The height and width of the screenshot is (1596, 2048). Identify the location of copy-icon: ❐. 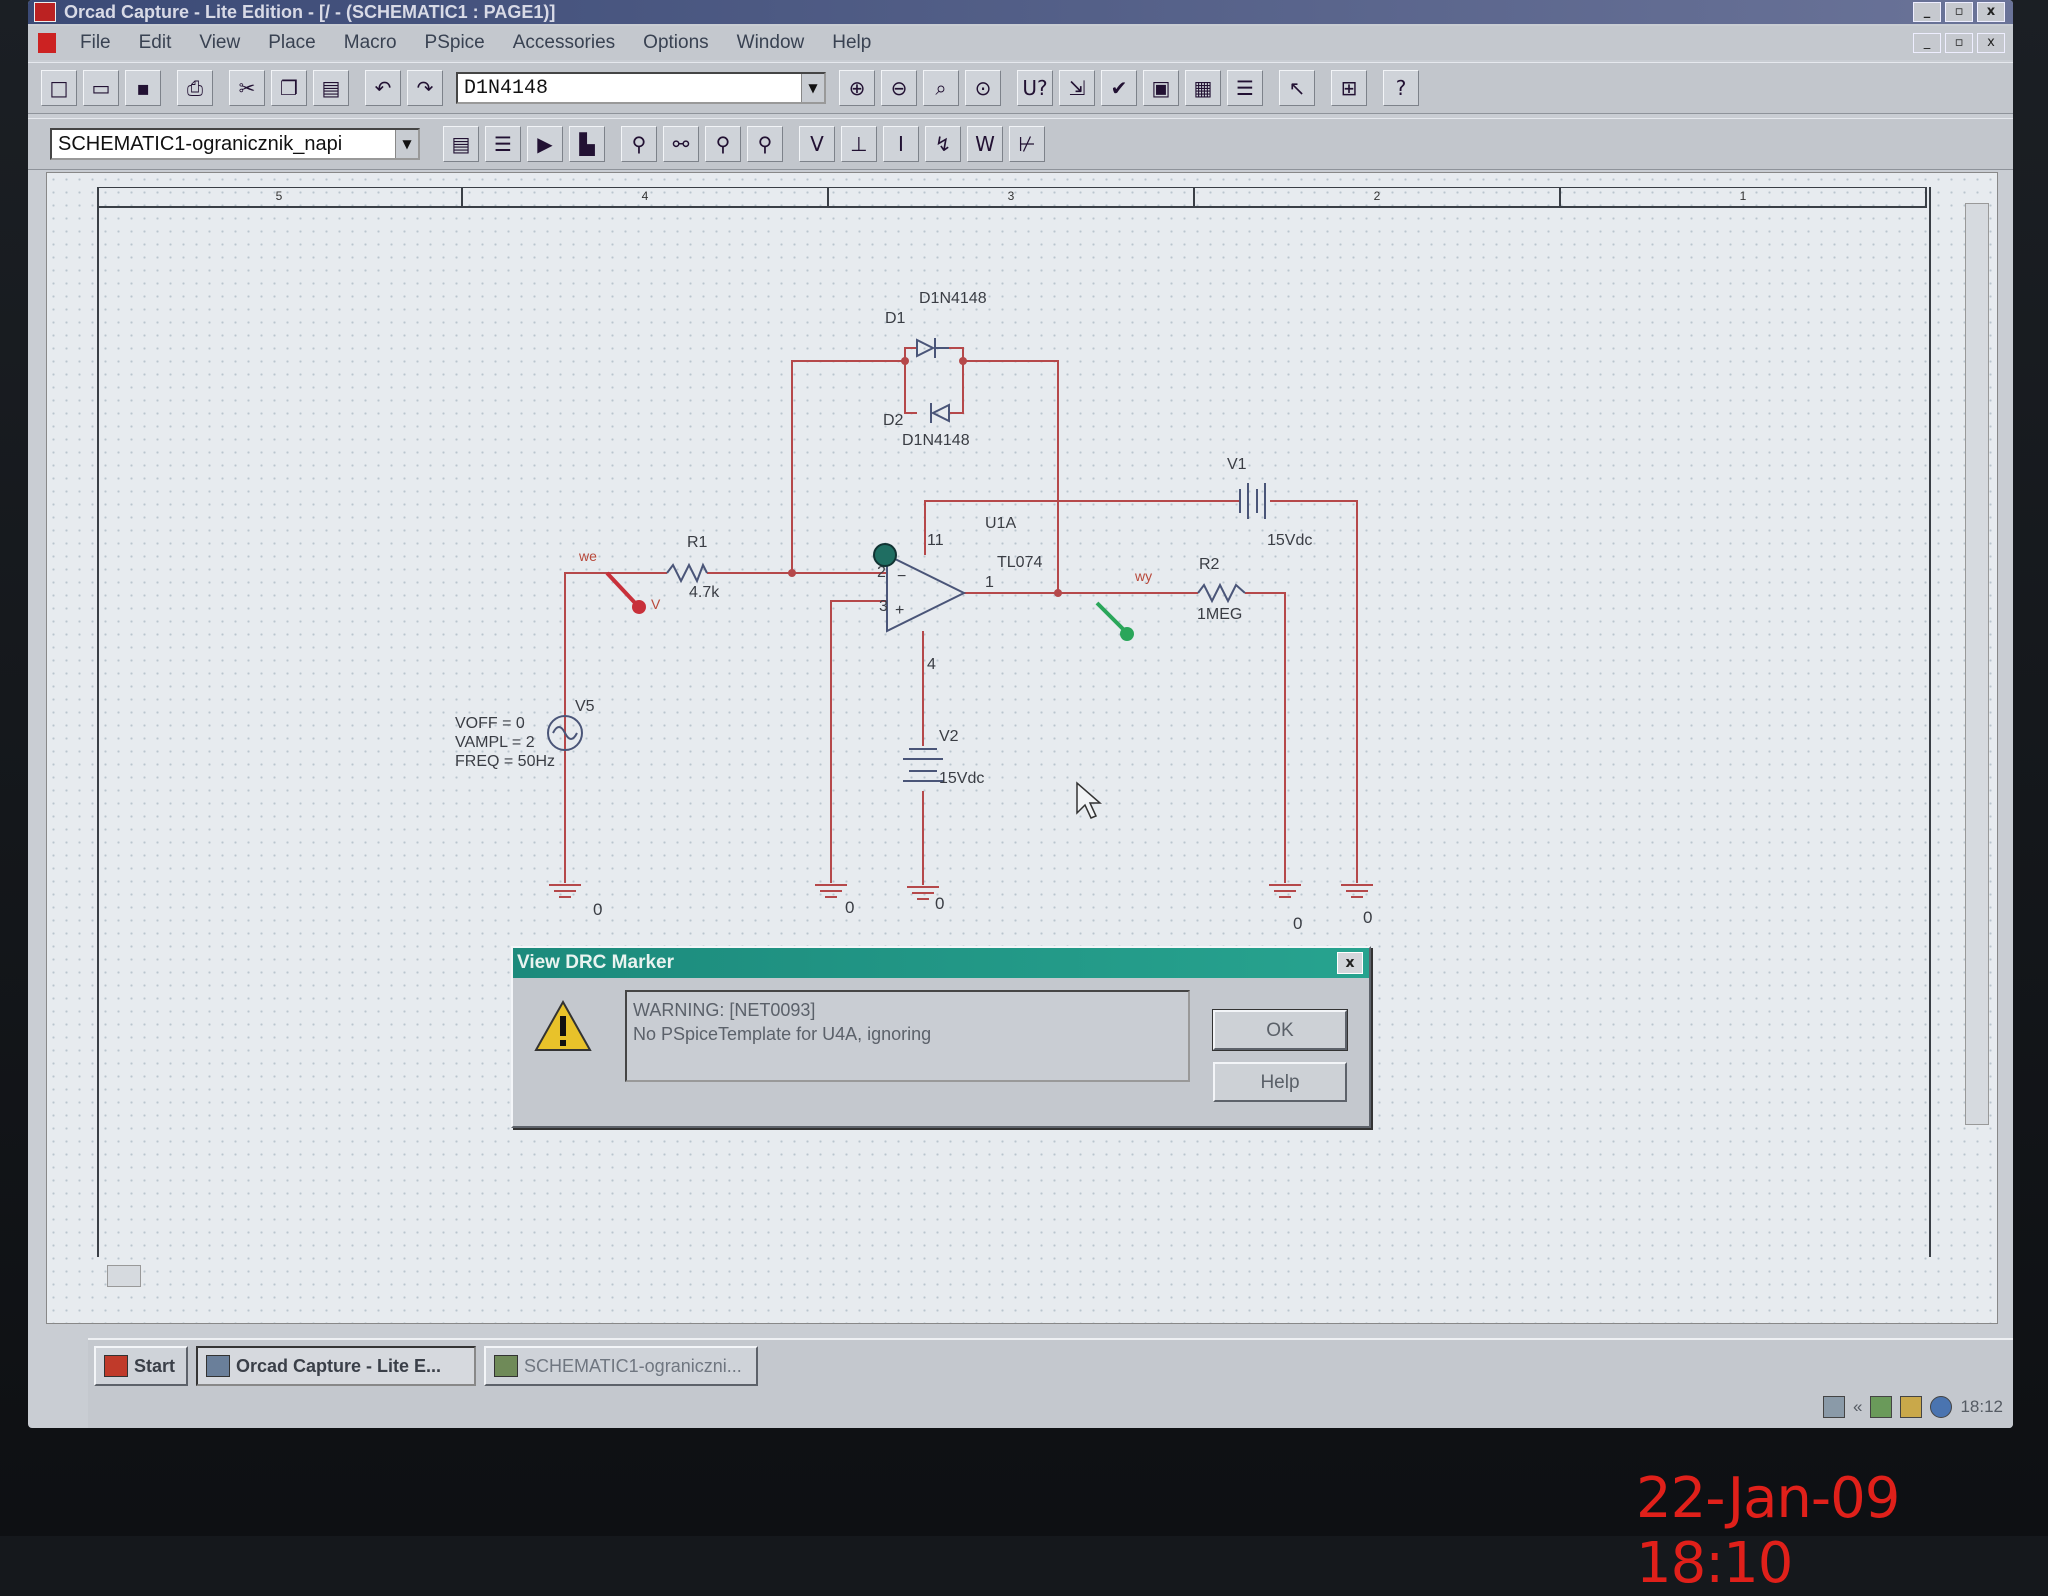
(289, 88).